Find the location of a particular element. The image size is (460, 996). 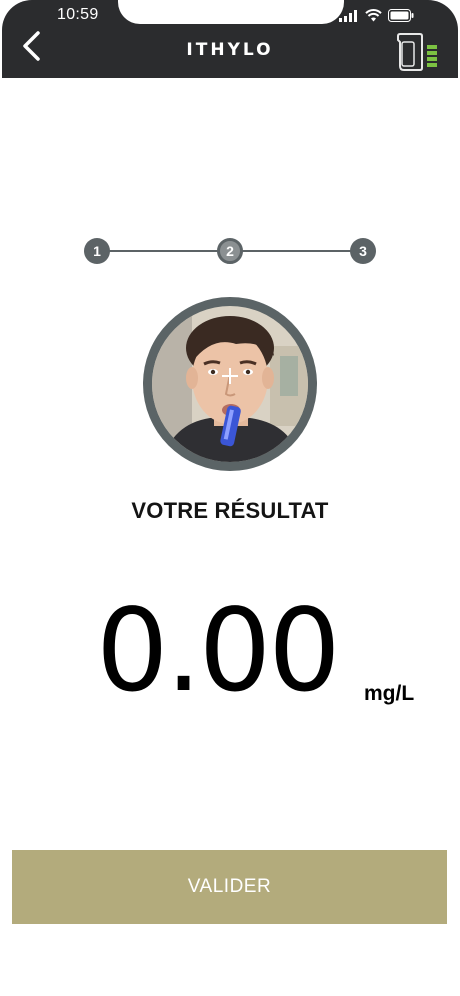

result-value: 0.00 is located at coordinates (218, 650).